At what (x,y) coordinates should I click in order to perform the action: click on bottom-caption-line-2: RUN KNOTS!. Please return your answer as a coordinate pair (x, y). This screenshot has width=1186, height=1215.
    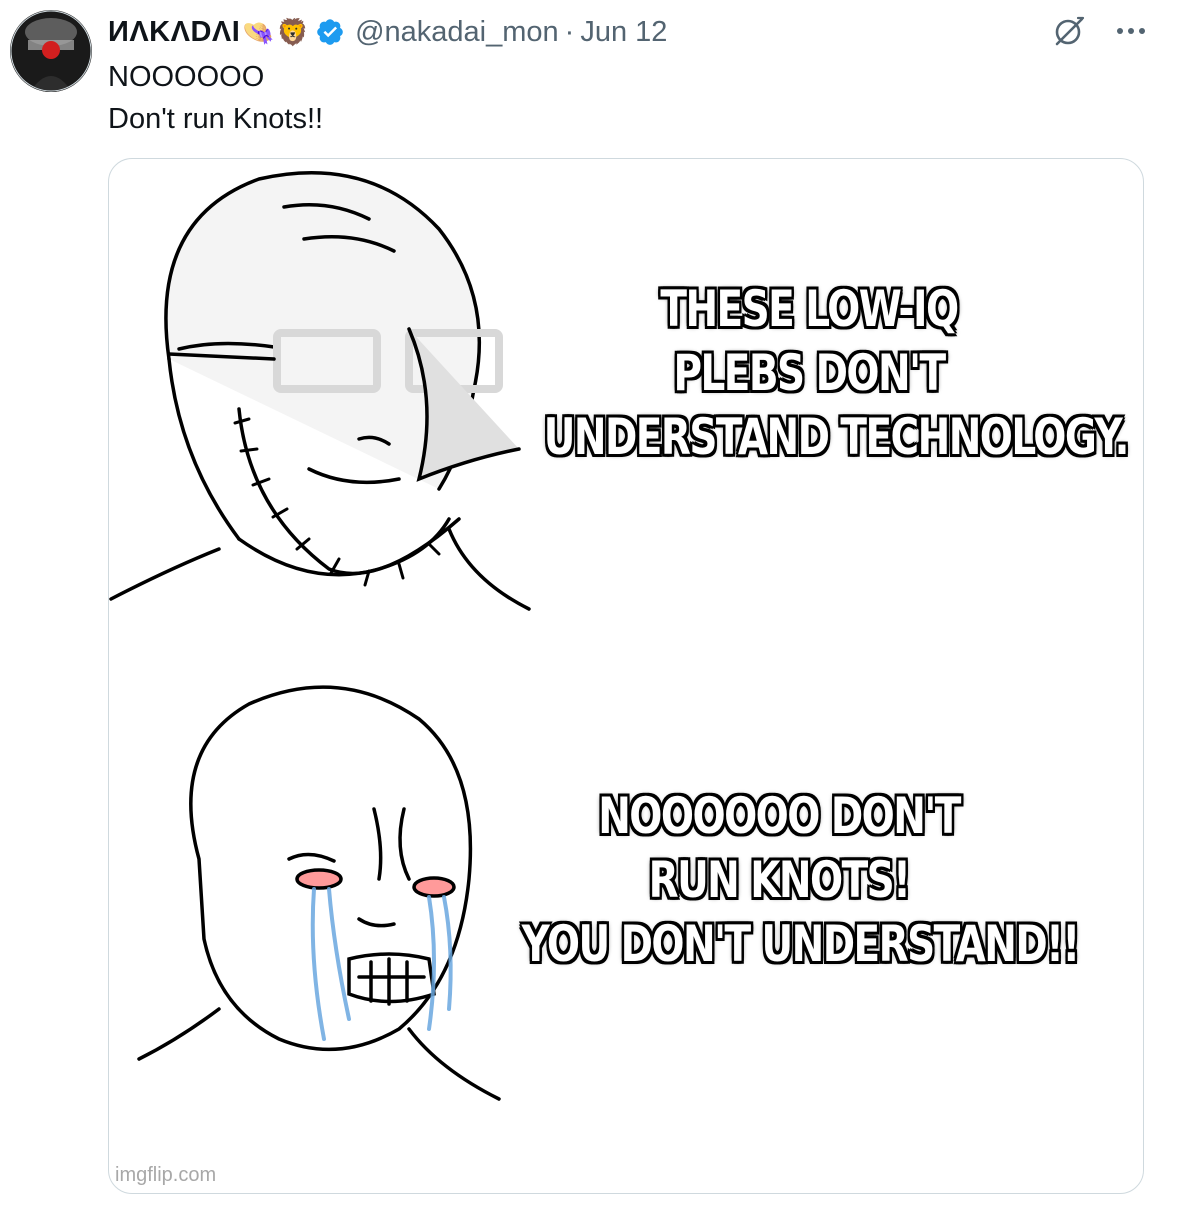
    Looking at the image, I should click on (779, 880).